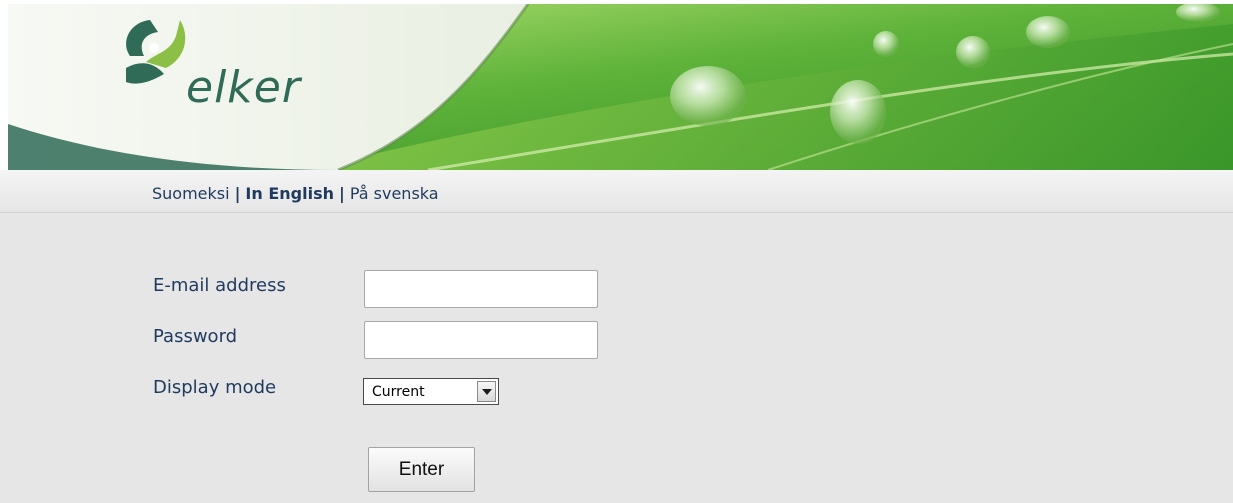 The width and height of the screenshot is (1233, 503). I want to click on display-mode-value: Current, so click(398, 392).